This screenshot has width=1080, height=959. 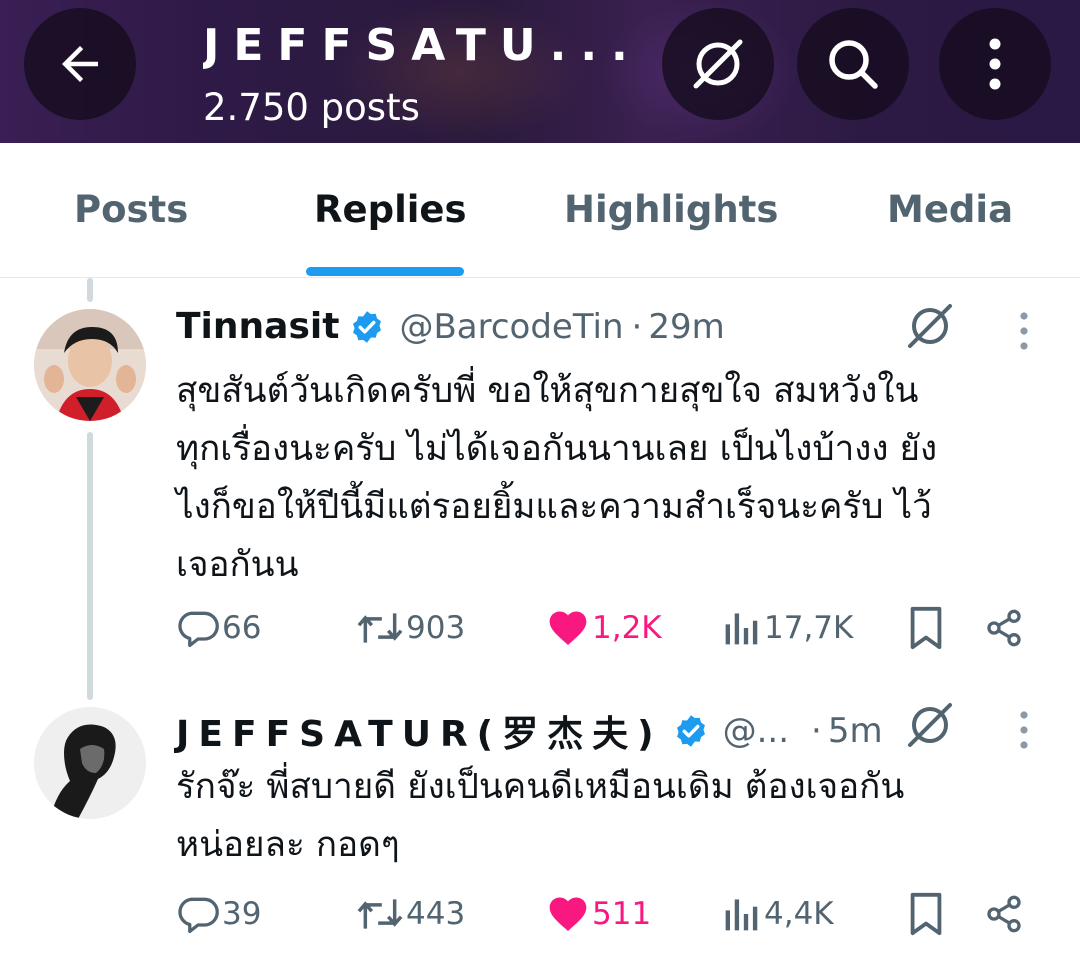 I want to click on tweet-timestamp: 29m, so click(x=686, y=327).